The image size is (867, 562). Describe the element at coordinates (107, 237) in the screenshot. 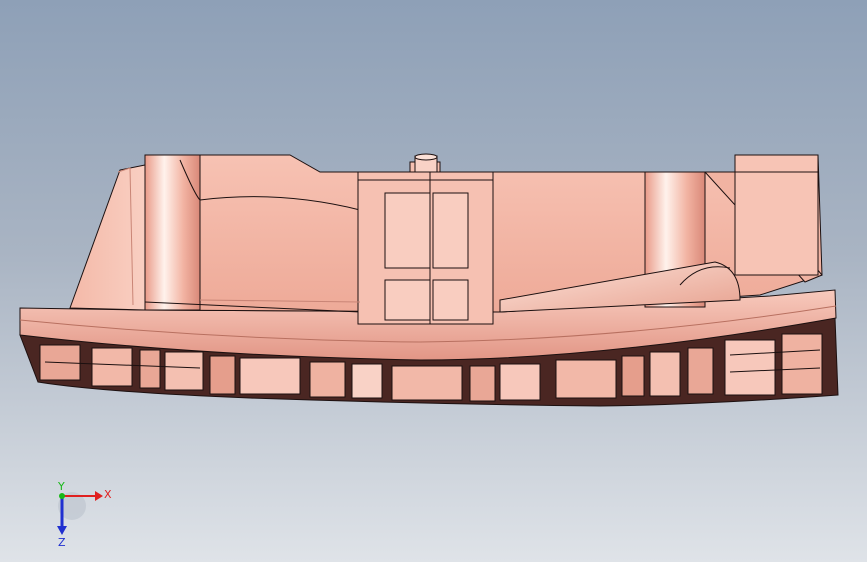

I see `left-wall` at that location.